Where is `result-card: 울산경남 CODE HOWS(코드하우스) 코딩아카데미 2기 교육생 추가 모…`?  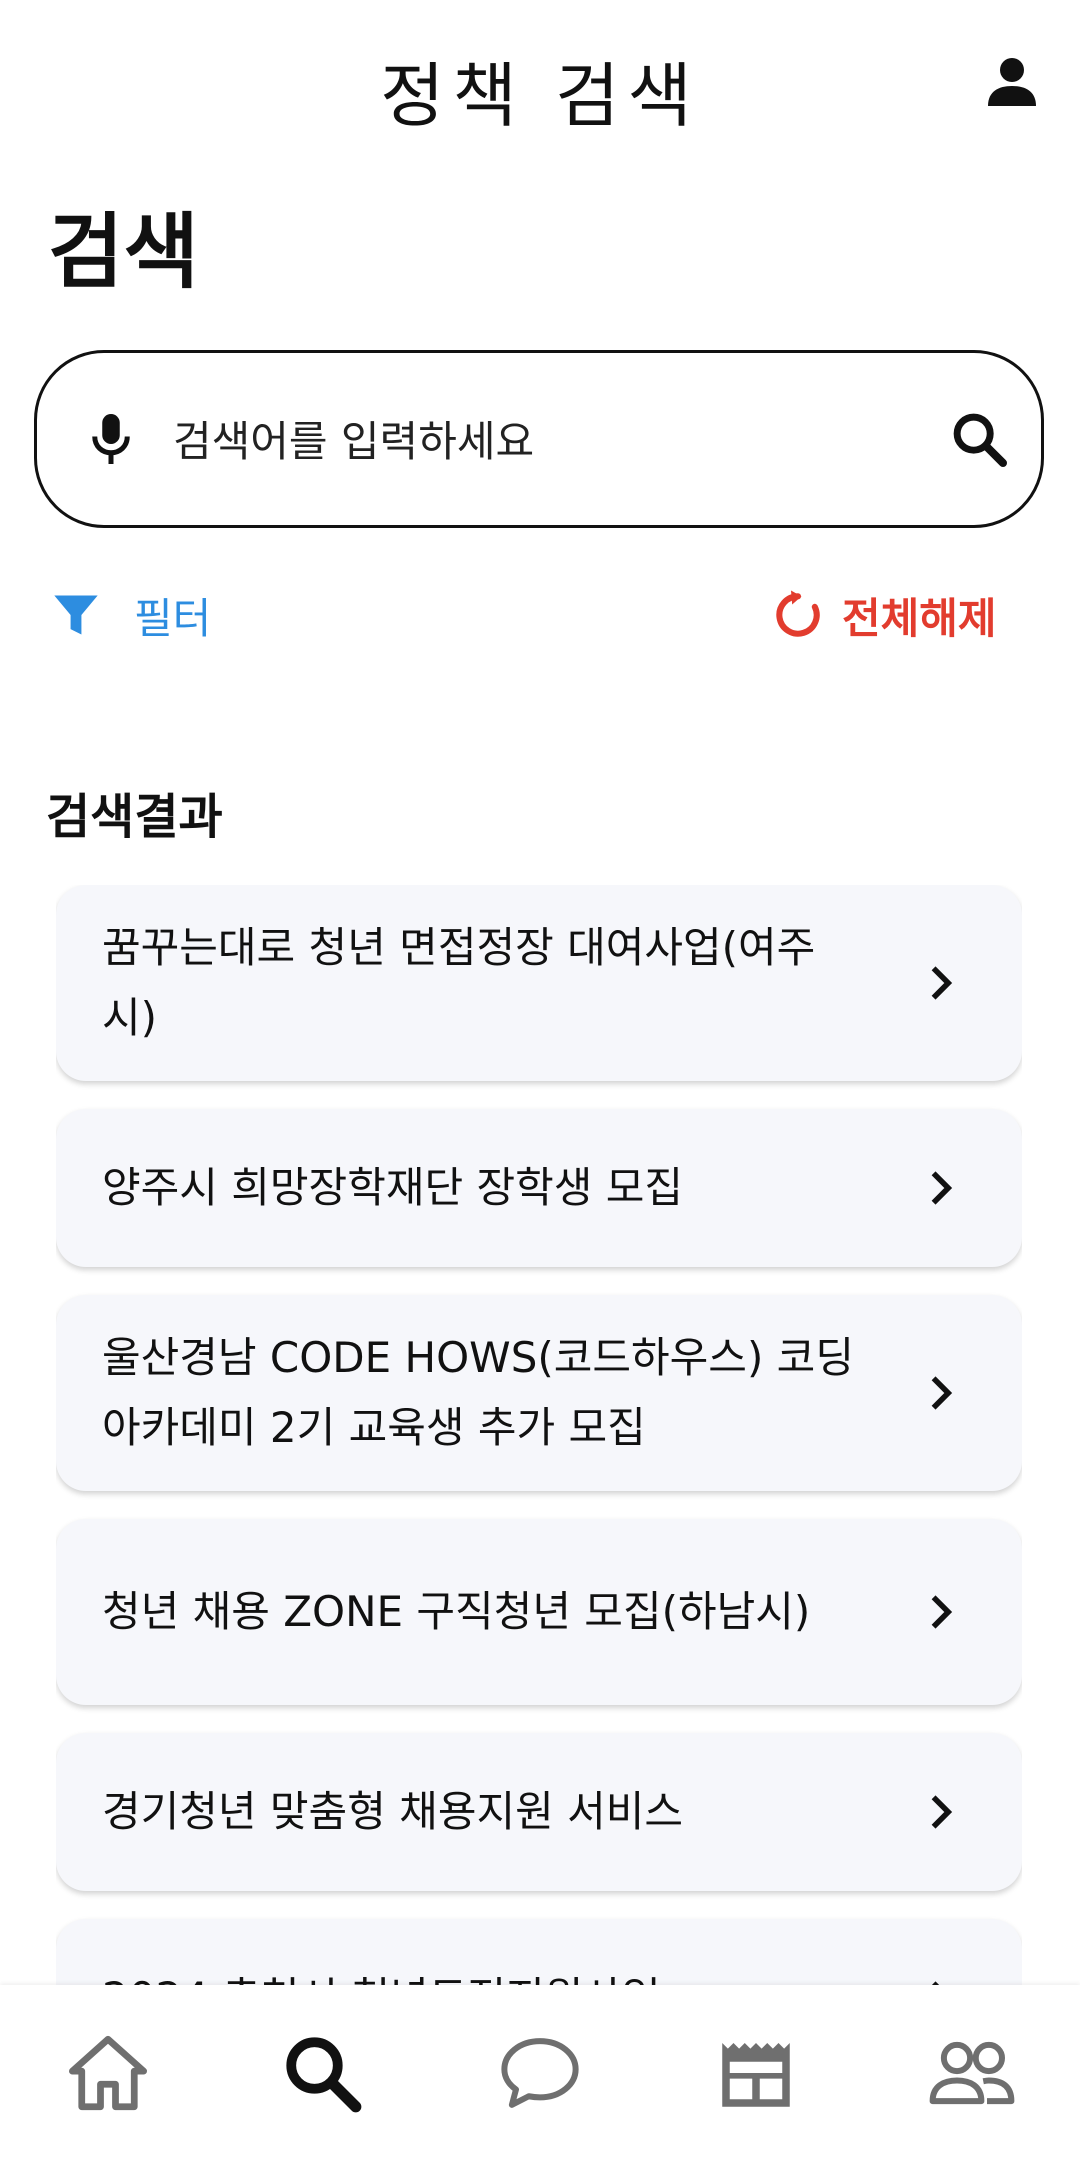
result-card: 울산경남 CODE HOWS(코드하우스) 코딩아카데미 2기 교육생 추가 모… is located at coordinates (539, 1393).